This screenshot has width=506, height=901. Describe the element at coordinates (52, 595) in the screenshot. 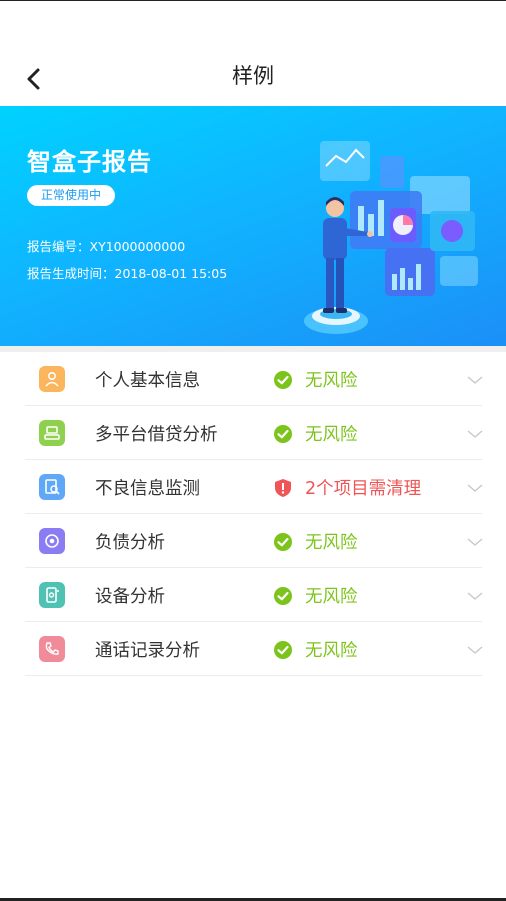

I see `device-icon` at that location.